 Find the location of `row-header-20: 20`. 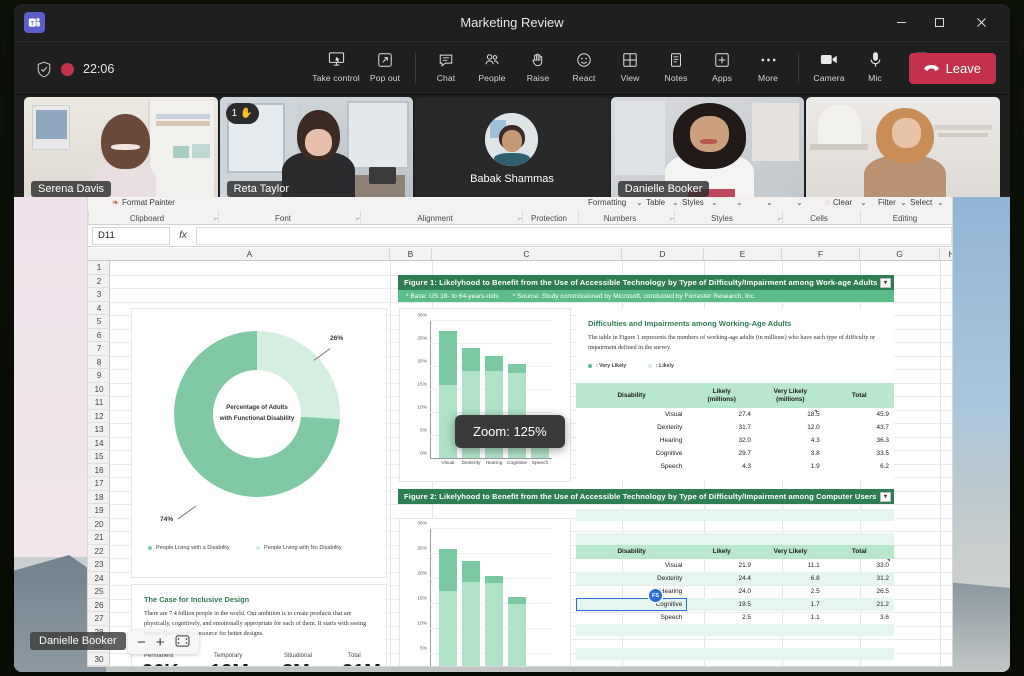

row-header-20: 20 is located at coordinates (99, 524).